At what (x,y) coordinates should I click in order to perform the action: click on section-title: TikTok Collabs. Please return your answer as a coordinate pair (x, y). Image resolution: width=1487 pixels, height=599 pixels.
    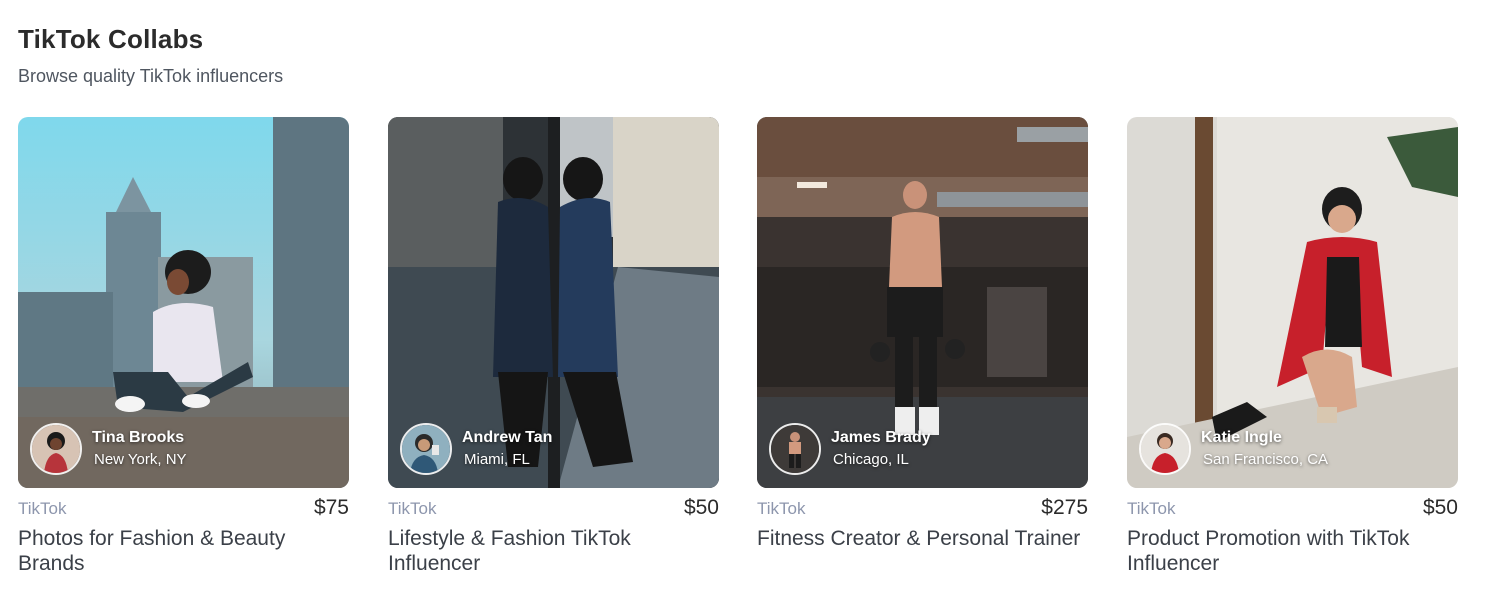
    Looking at the image, I should click on (111, 39).